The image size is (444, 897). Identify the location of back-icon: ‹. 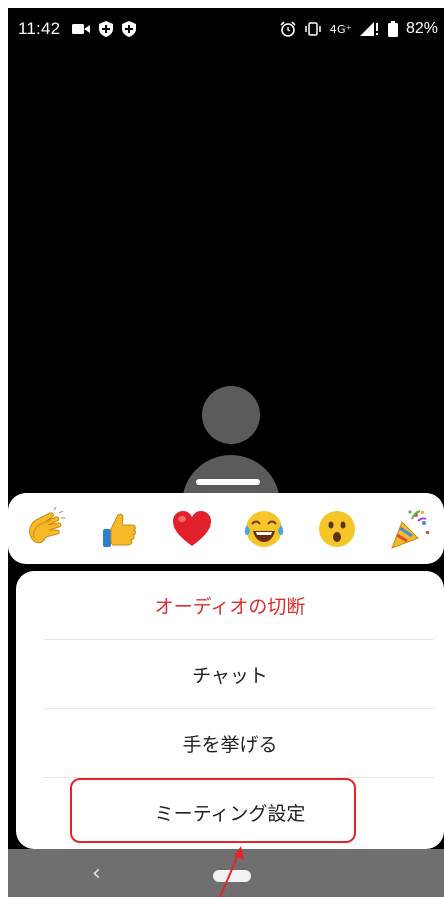
(96, 873).